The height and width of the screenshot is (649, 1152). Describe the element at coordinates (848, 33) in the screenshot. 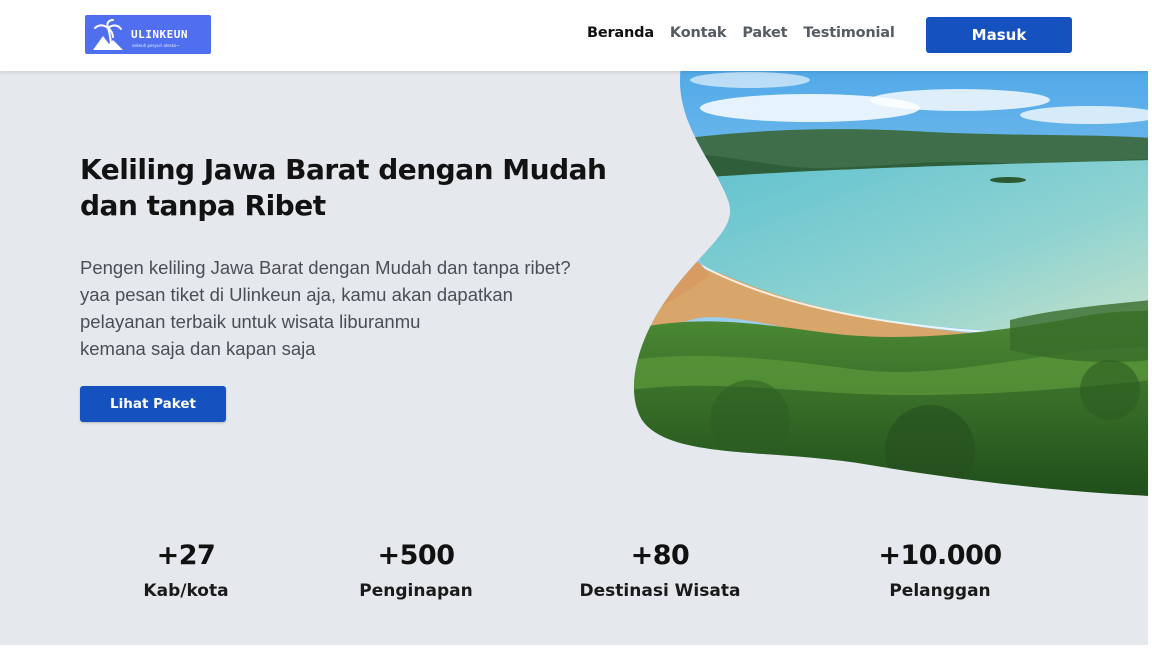

I see `nav-link-testimonial: Testimonial` at that location.